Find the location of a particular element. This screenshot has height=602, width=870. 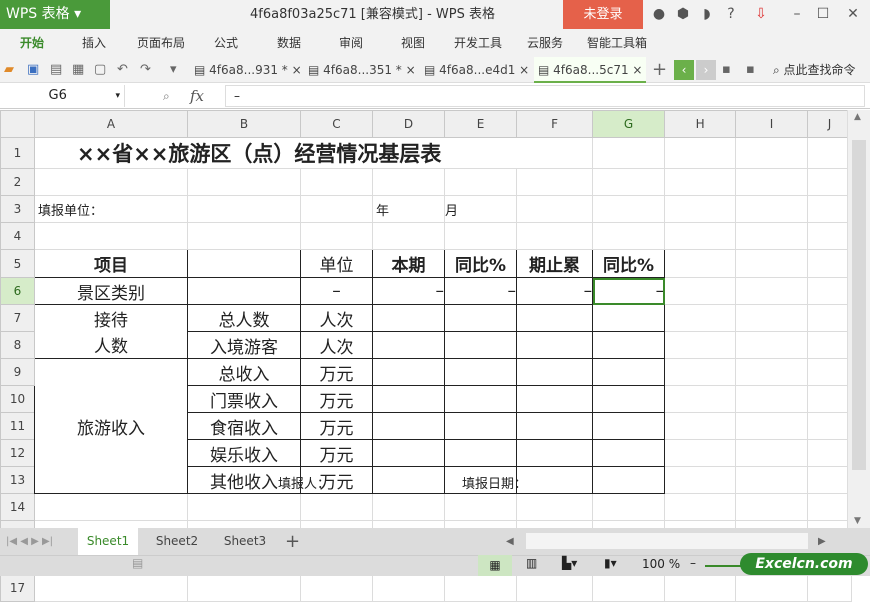

menu-smart-tools: 智能工具箱 is located at coordinates (617, 43).